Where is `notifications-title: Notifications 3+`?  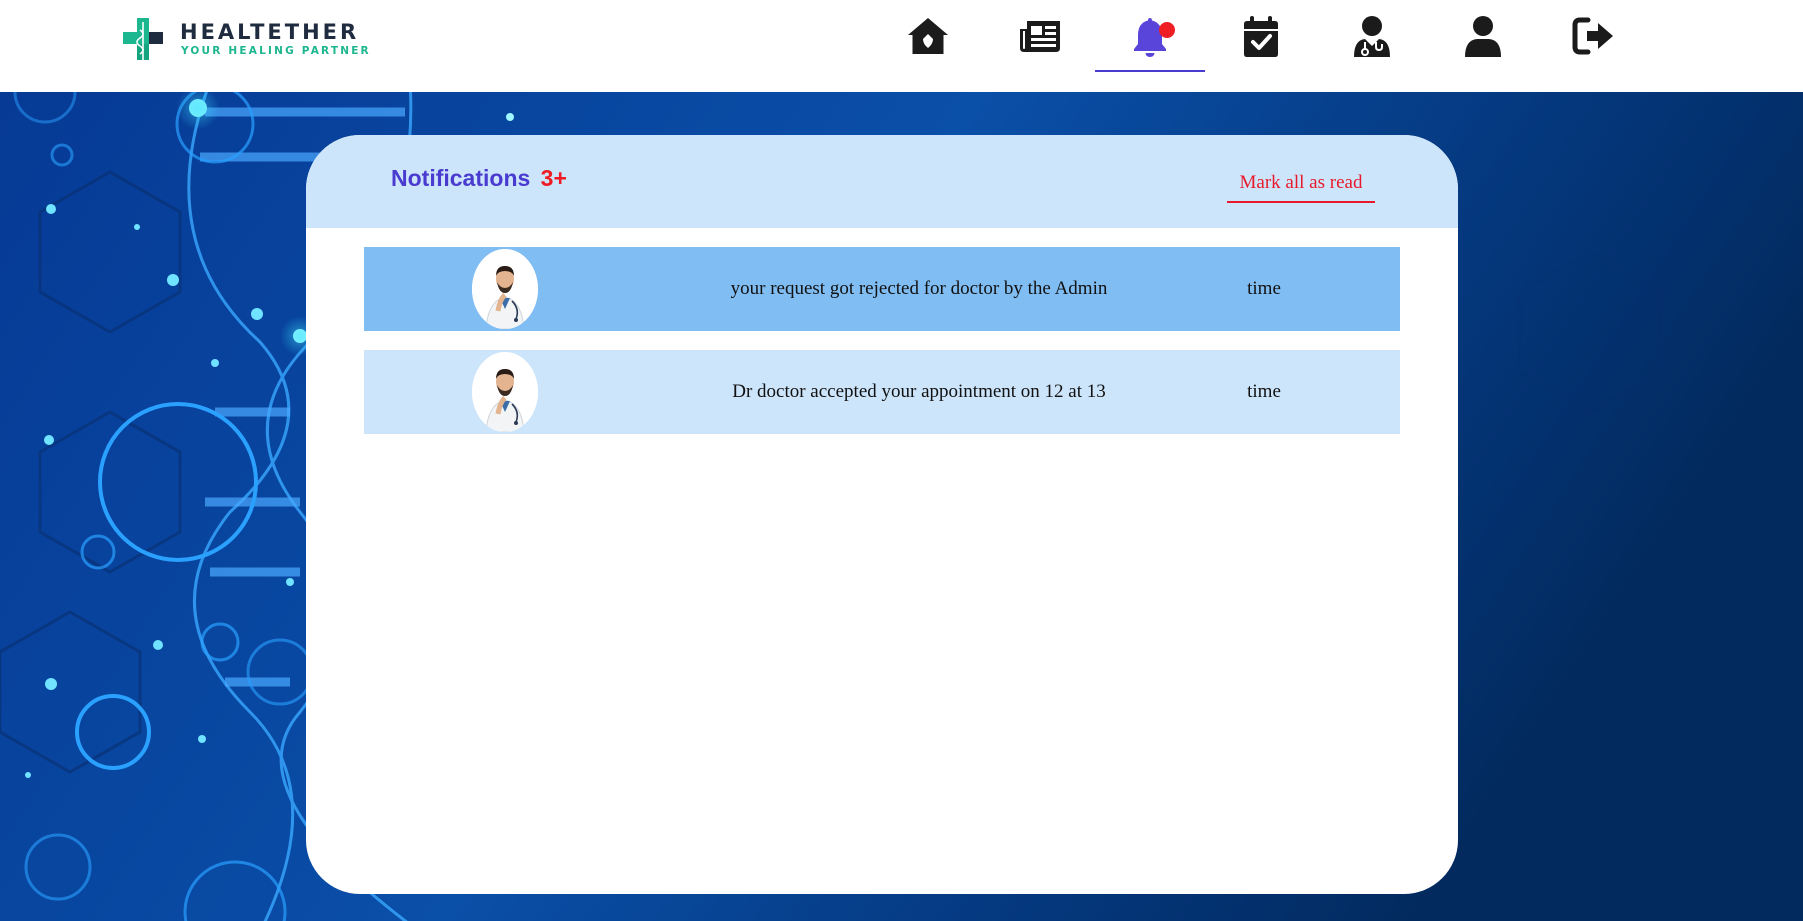 notifications-title: Notifications 3+ is located at coordinates (479, 178).